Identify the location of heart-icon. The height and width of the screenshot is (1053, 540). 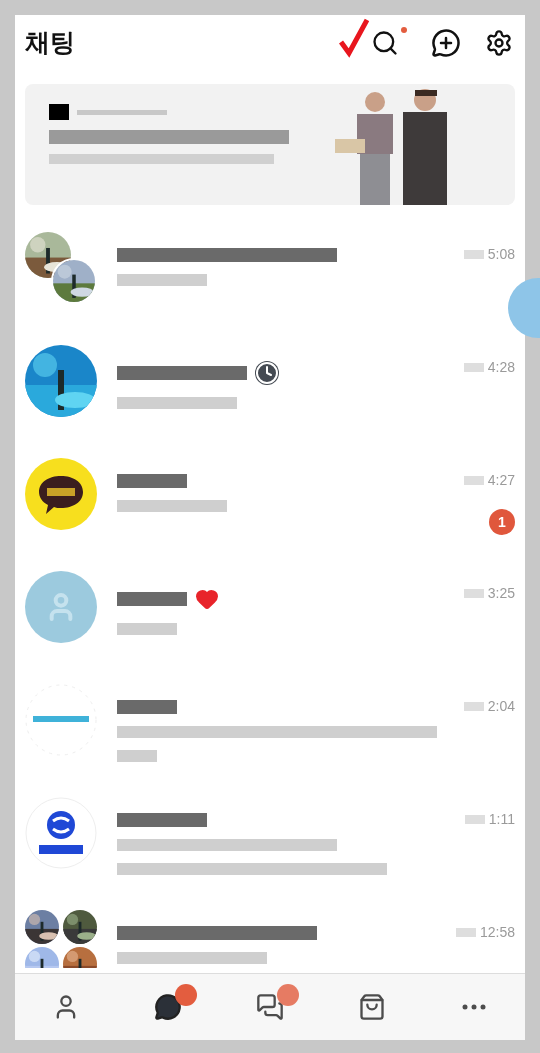
(207, 599).